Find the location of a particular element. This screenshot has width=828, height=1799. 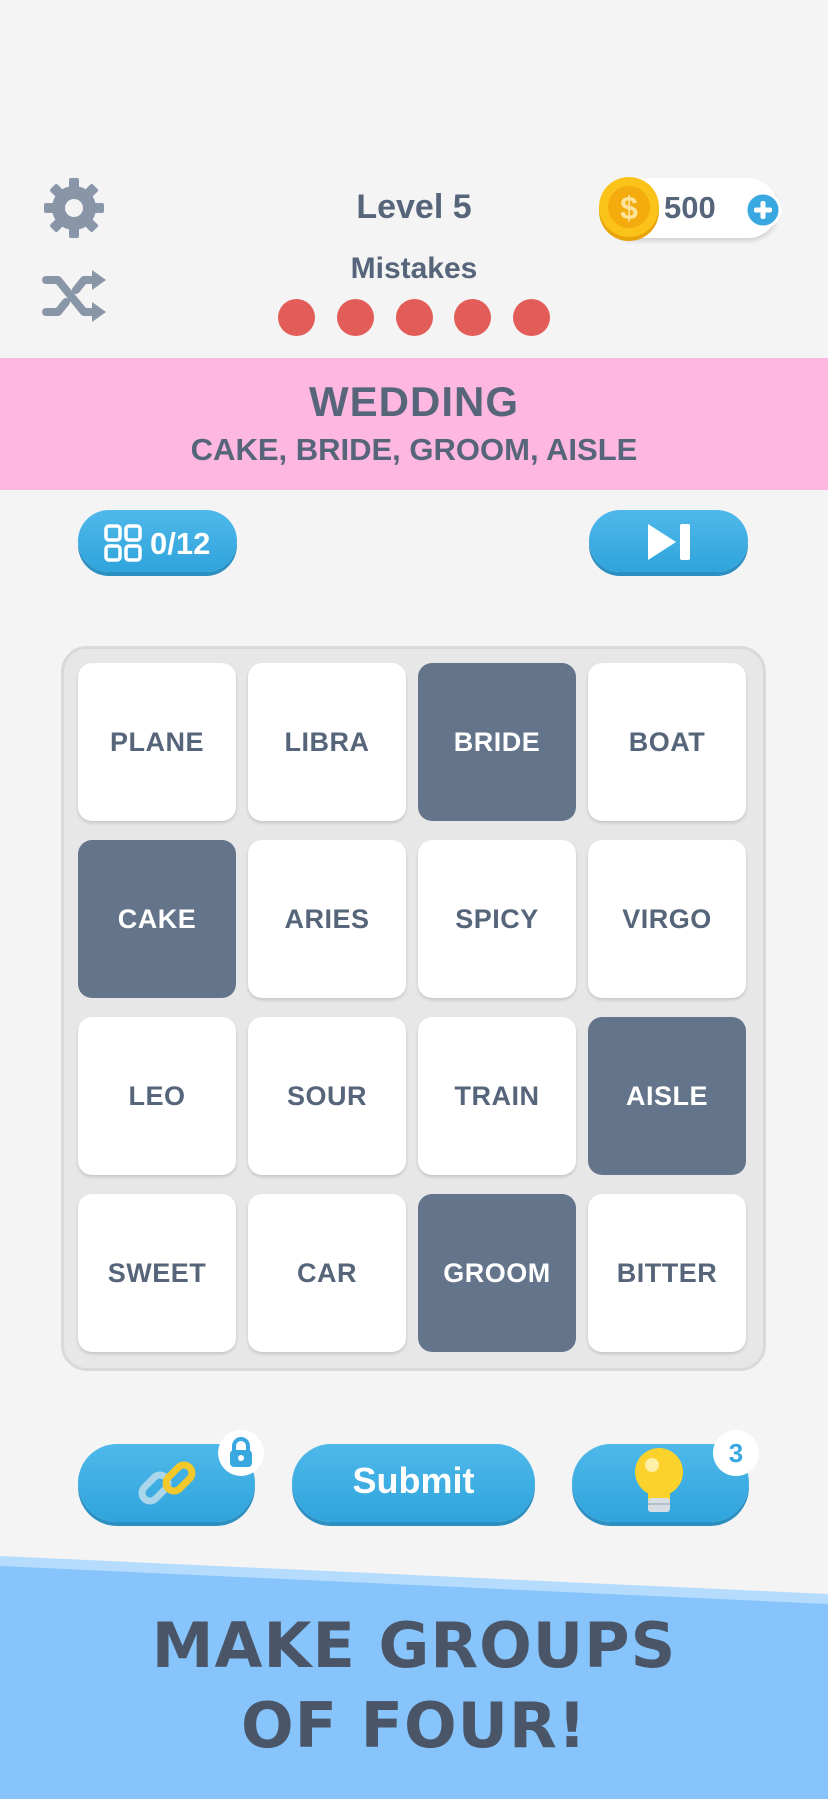

hint-count-badge: 3 is located at coordinates (736, 1453).